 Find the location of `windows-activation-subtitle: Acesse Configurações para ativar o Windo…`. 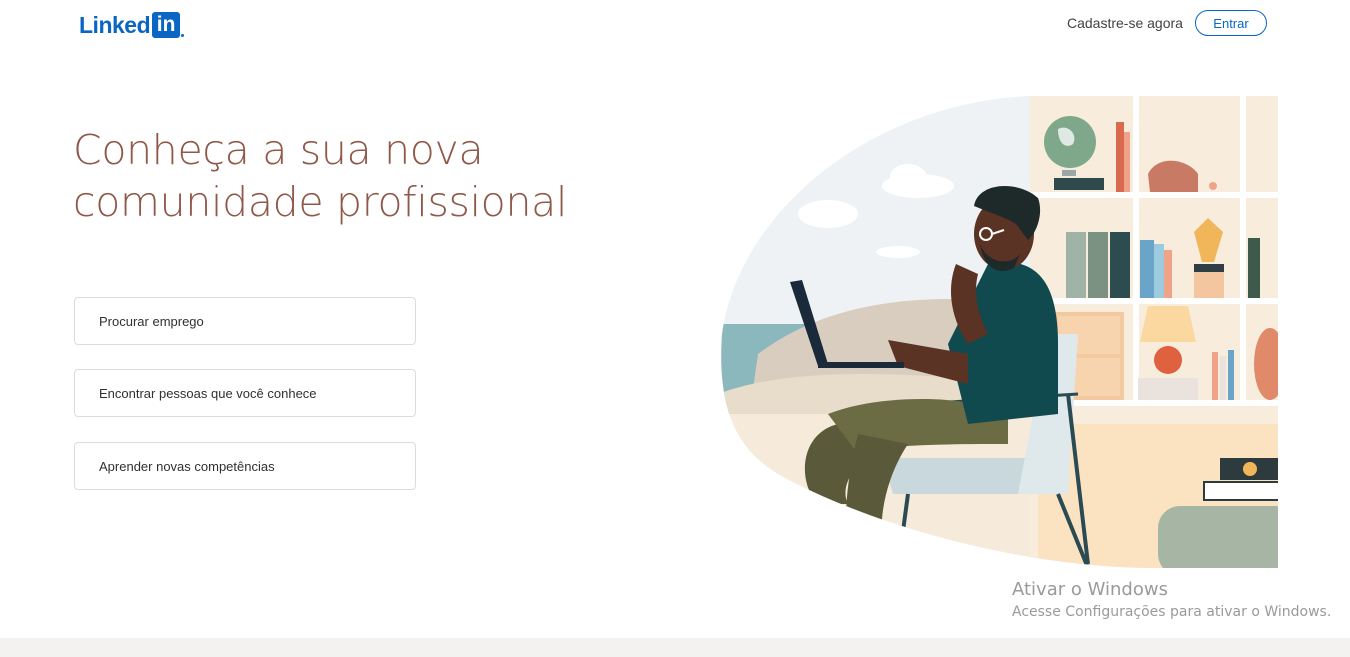

windows-activation-subtitle: Acesse Configurações para ativar o Windo… is located at coordinates (1172, 612).